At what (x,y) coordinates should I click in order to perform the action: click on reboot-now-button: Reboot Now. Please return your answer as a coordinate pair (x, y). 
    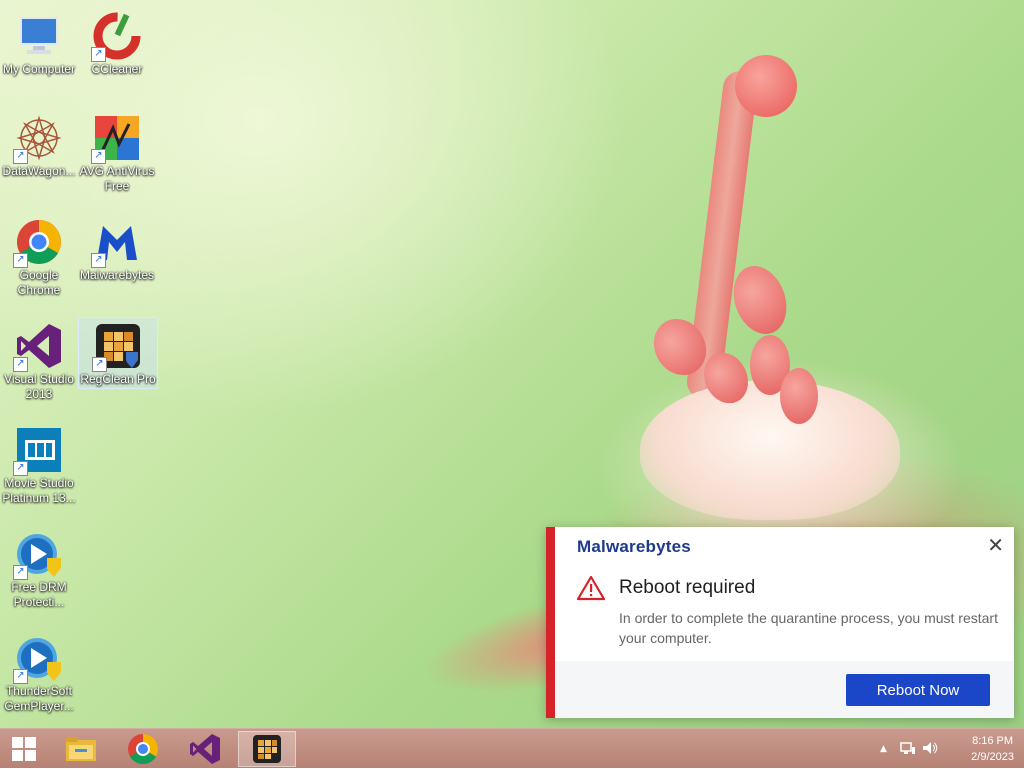
    Looking at the image, I should click on (918, 690).